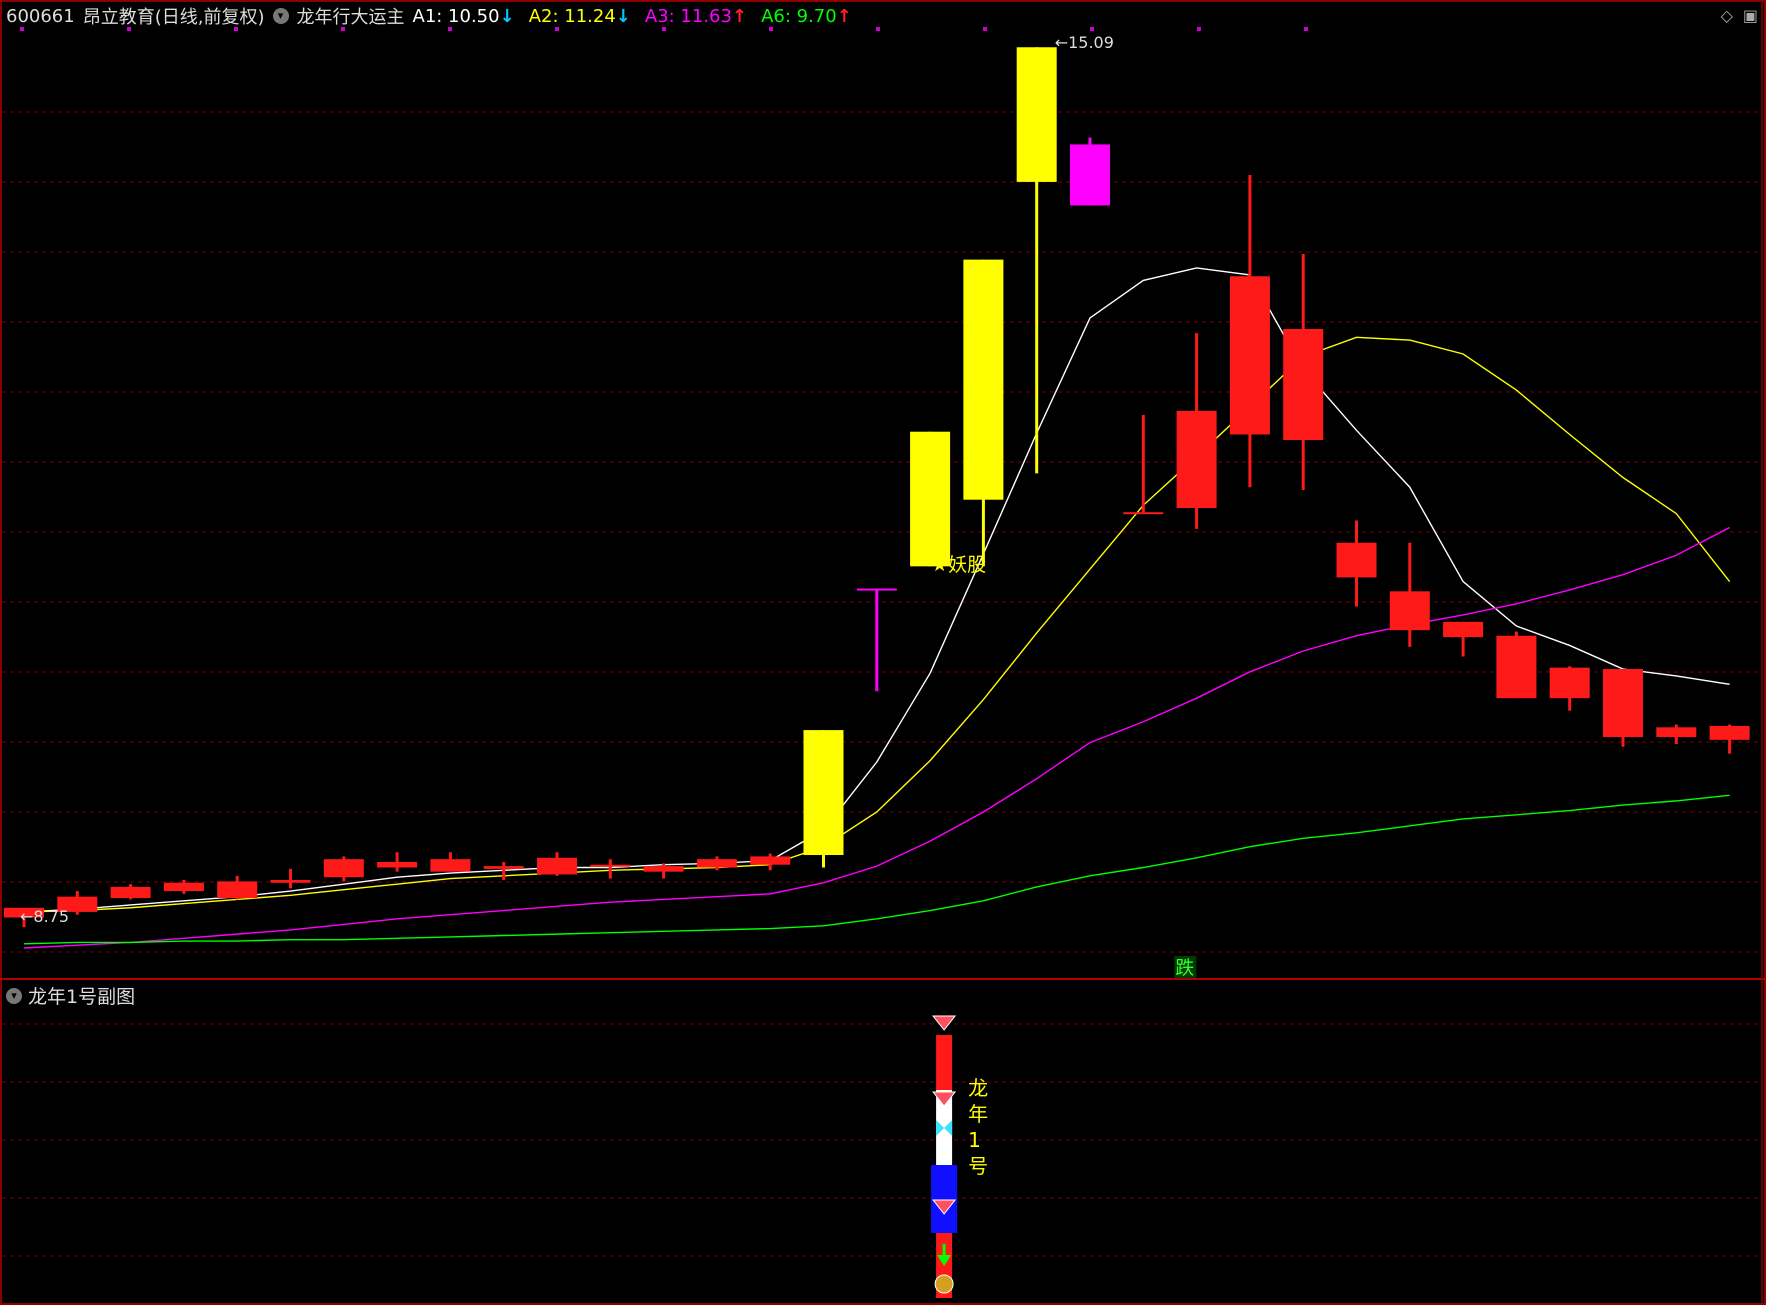 The image size is (1766, 1305). What do you see at coordinates (974, 1140) in the screenshot?
I see `sub-vertical-label: 1` at bounding box center [974, 1140].